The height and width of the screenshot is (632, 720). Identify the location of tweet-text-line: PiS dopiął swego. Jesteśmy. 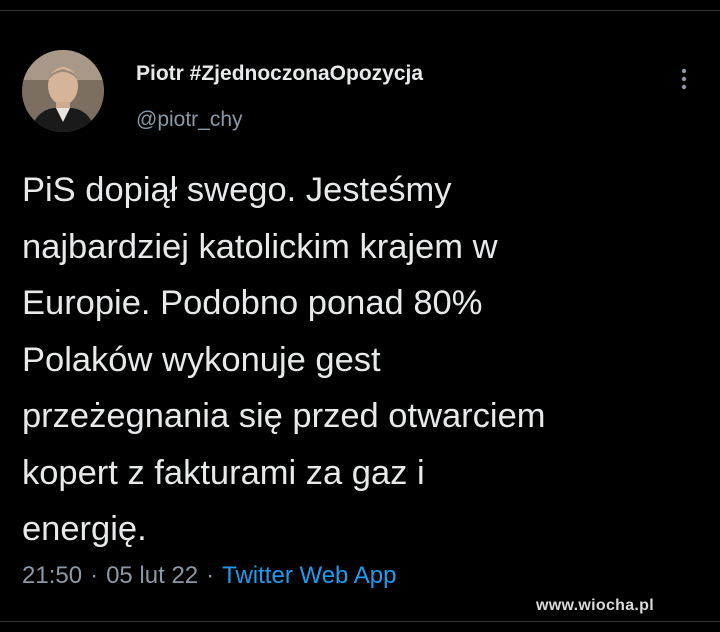
(237, 190).